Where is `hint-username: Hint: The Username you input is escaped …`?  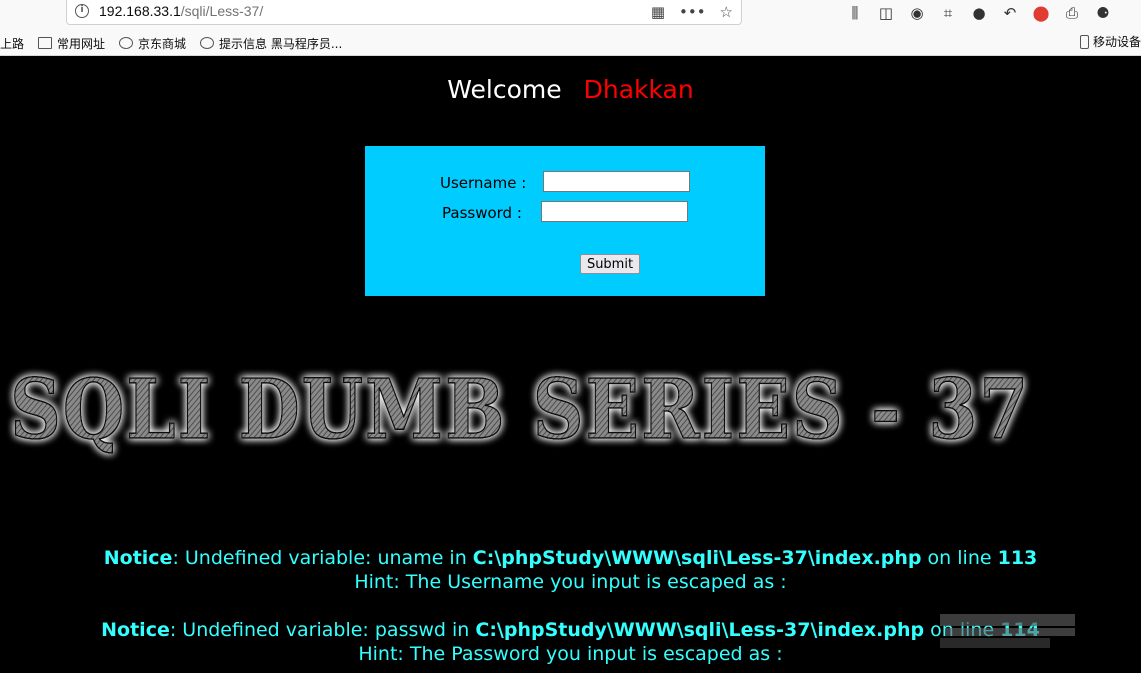 hint-username: Hint: The Username you input is escaped … is located at coordinates (570, 582).